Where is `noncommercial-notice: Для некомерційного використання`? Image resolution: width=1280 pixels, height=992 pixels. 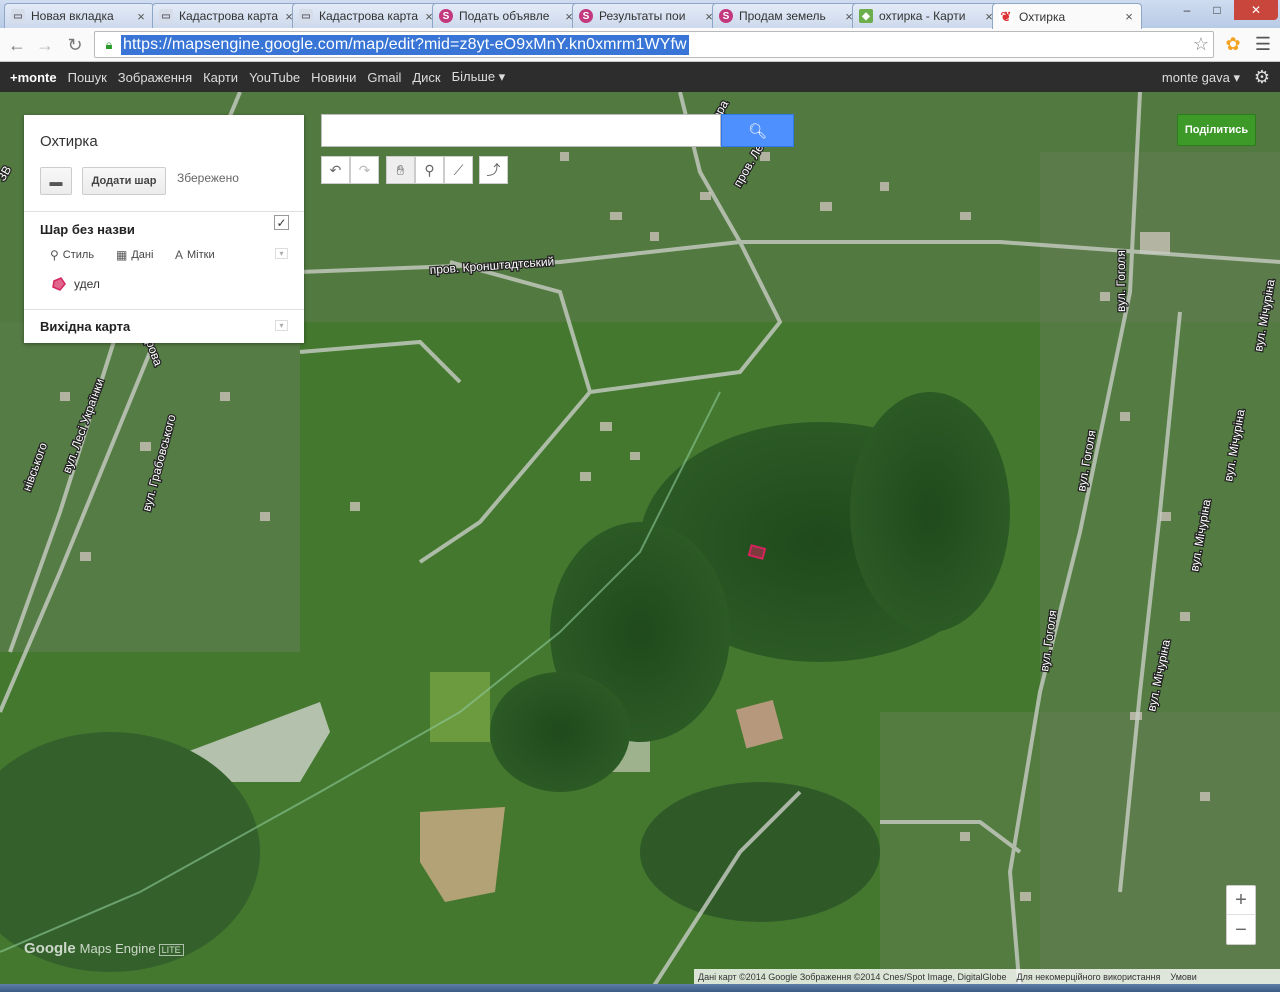 noncommercial-notice: Для некомерційного використання is located at coordinates (1088, 976).